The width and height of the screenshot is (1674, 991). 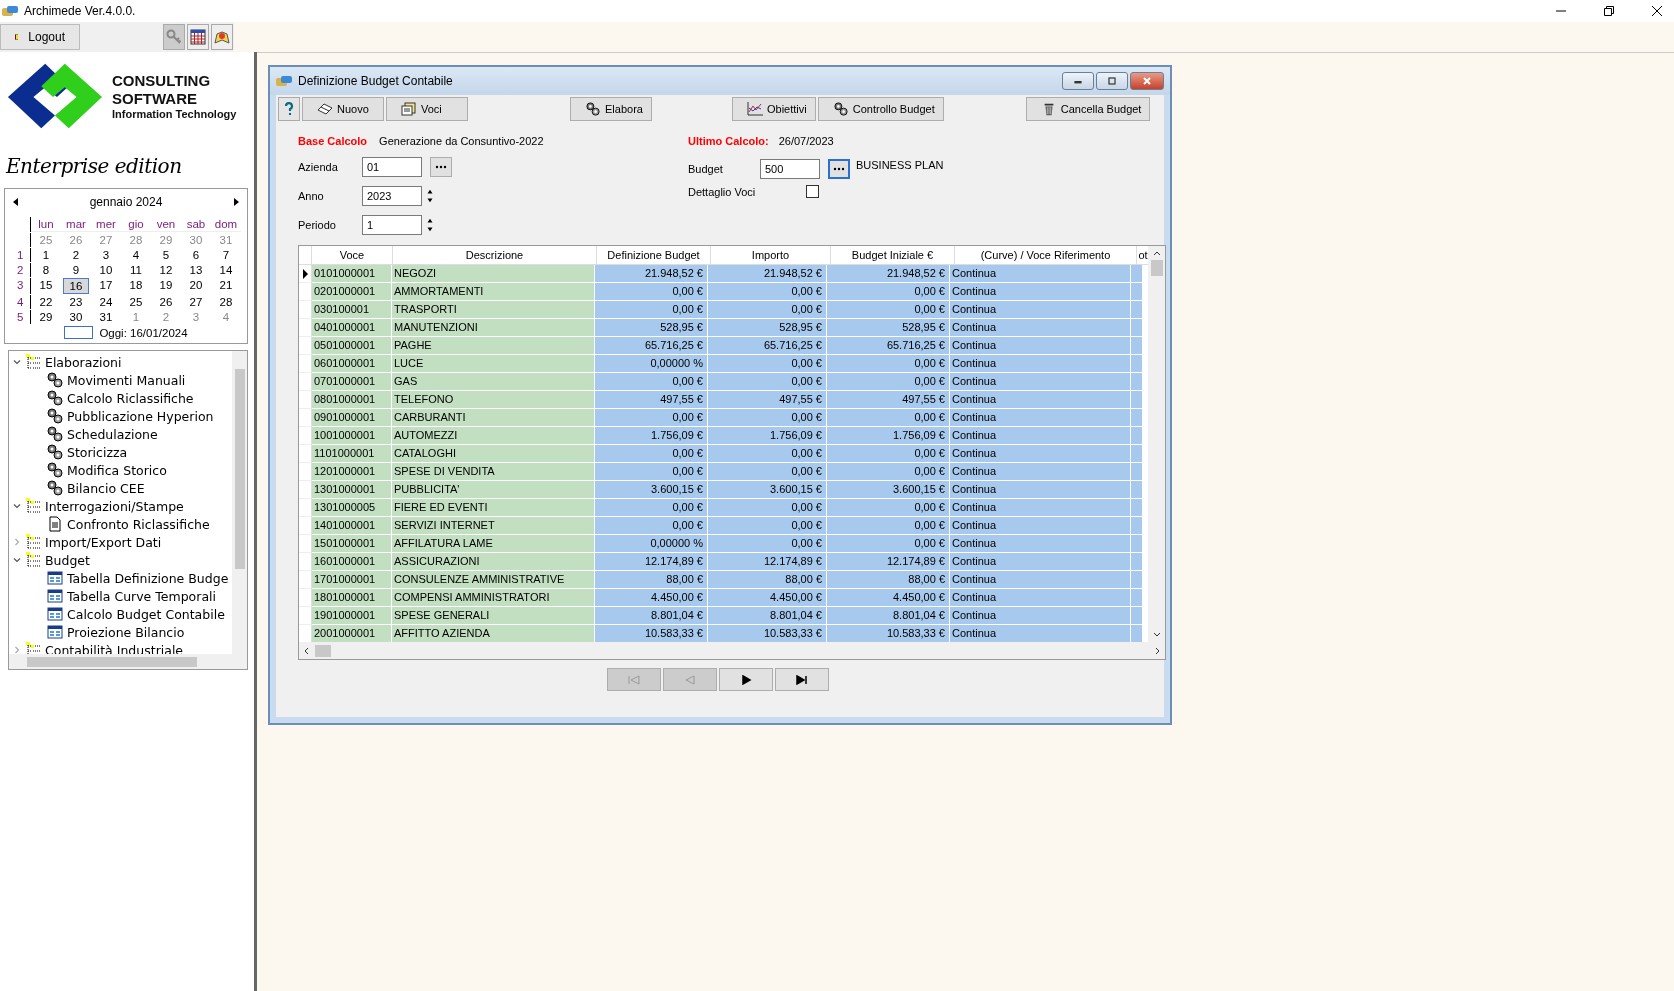 What do you see at coordinates (16, 202) in the screenshot?
I see `previous-month-icon` at bounding box center [16, 202].